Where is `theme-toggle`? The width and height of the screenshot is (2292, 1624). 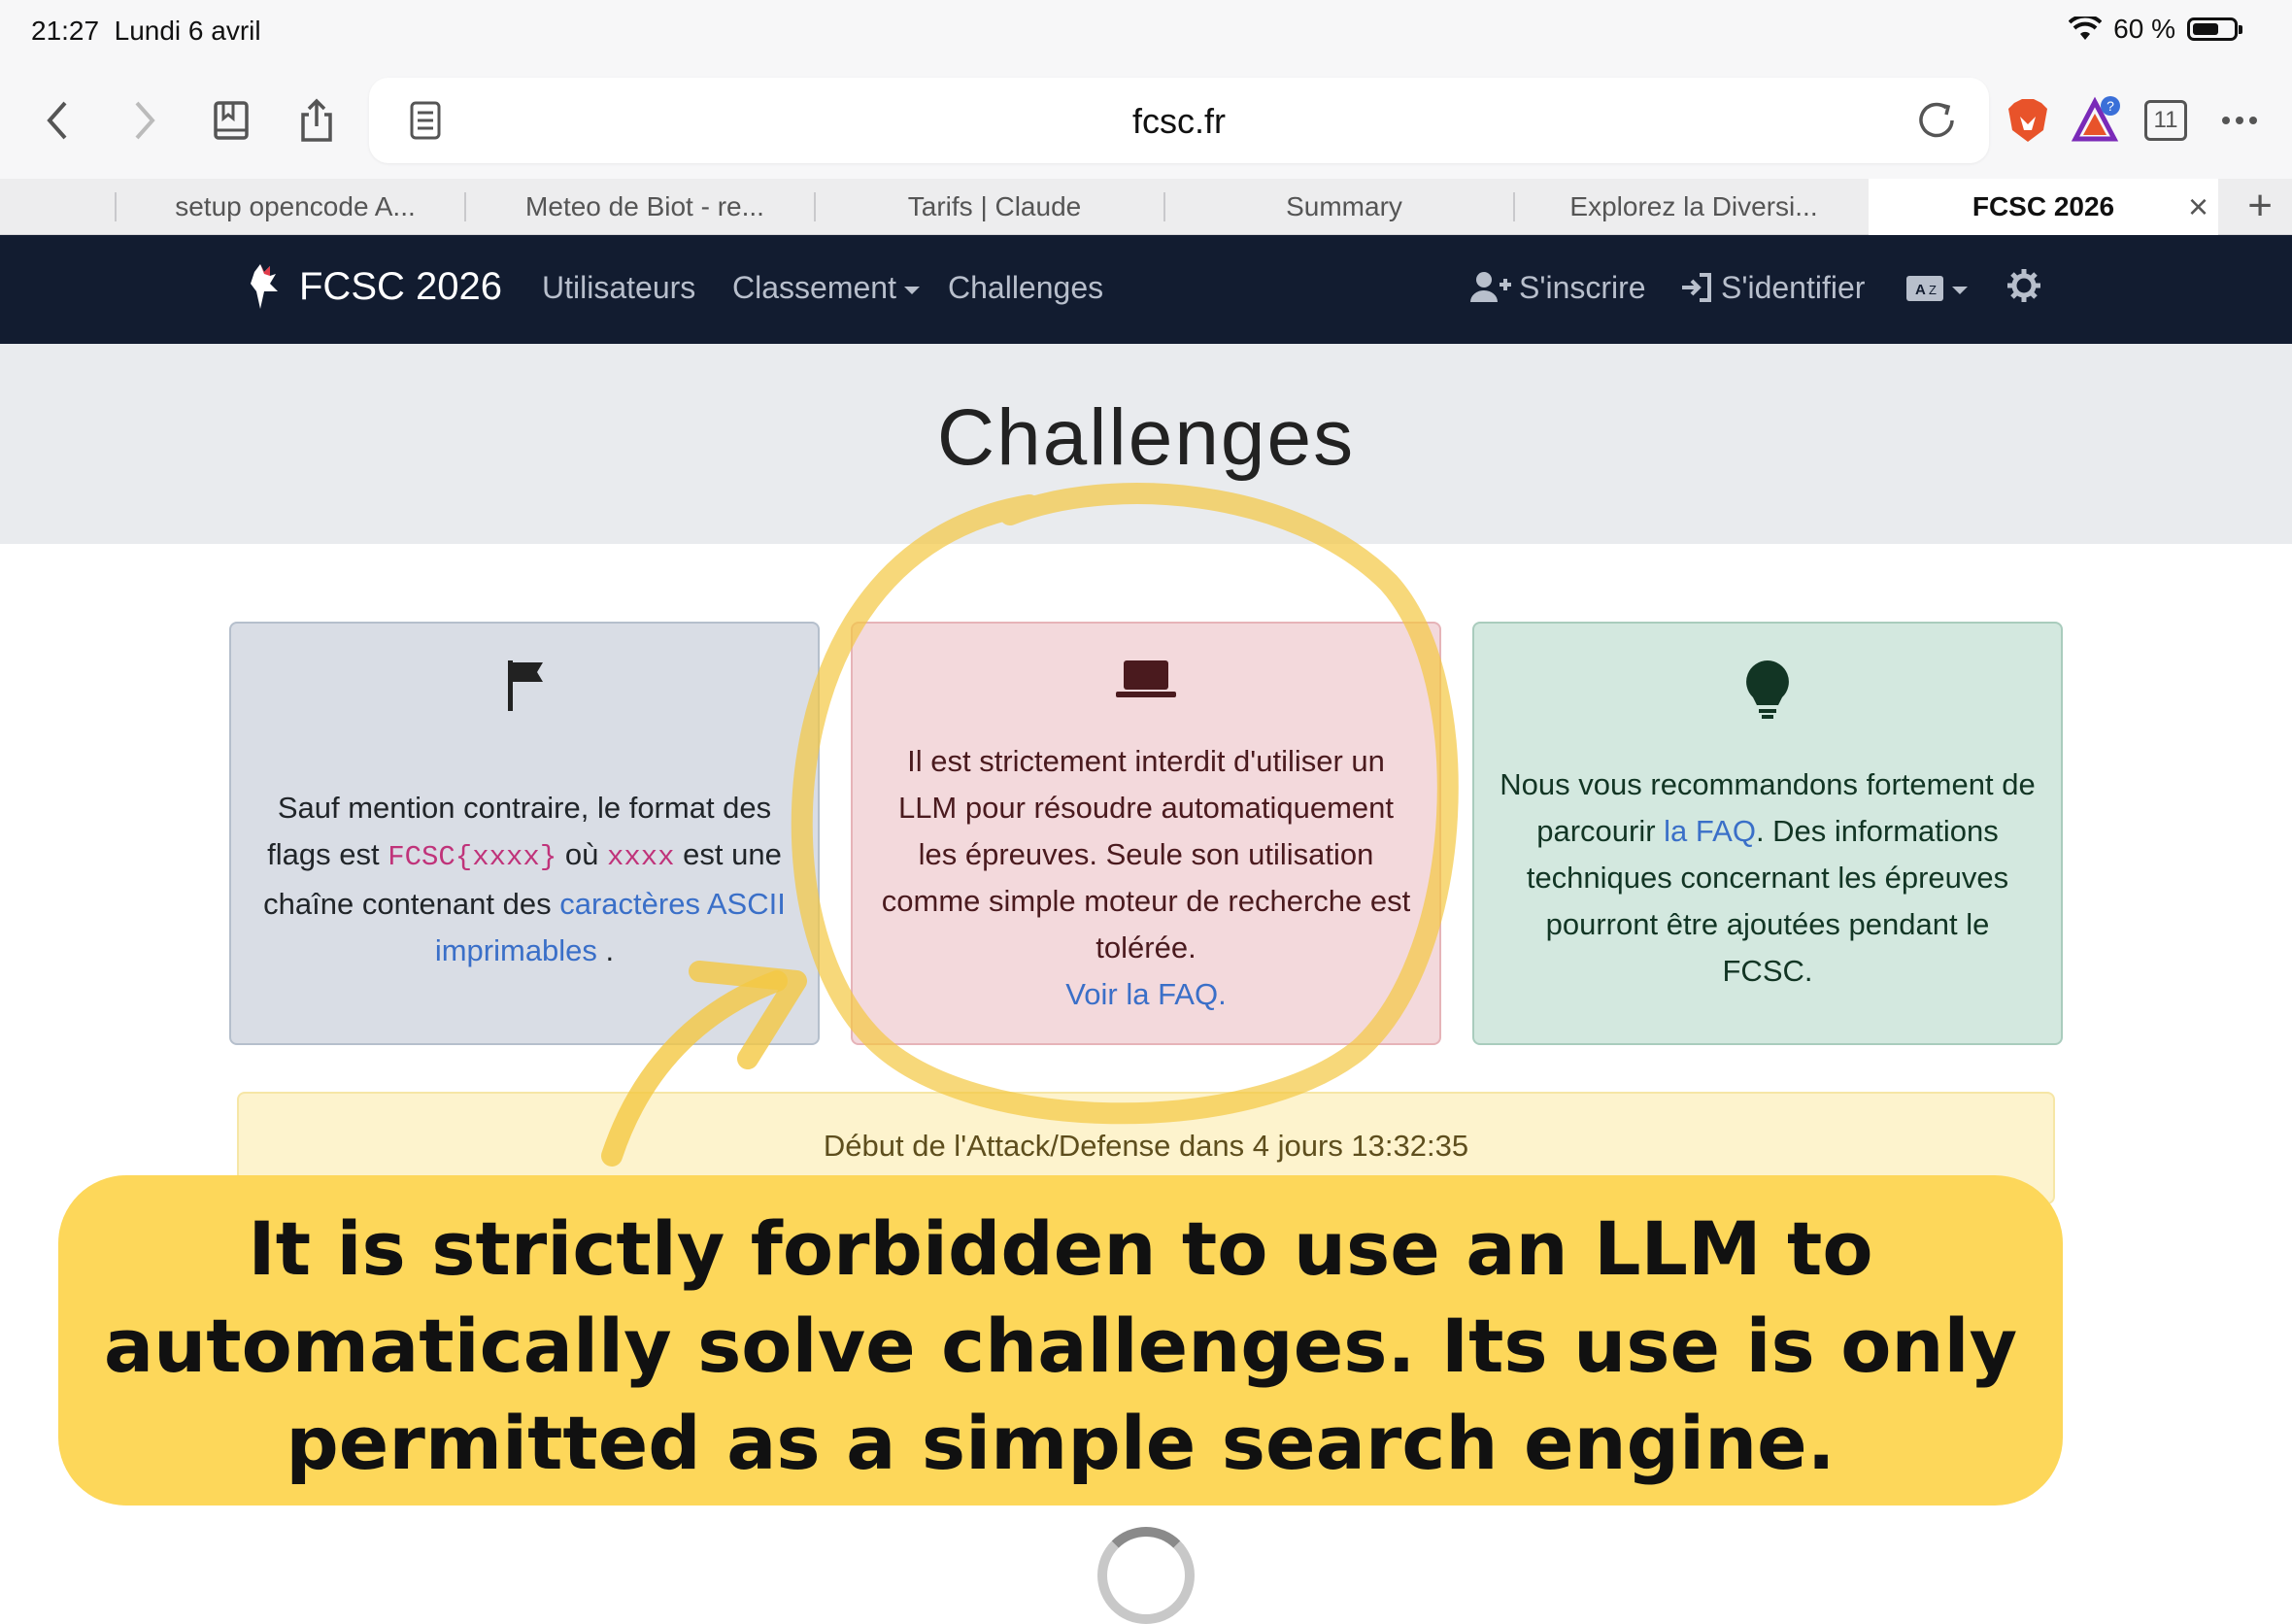
theme-toggle is located at coordinates (2023, 289).